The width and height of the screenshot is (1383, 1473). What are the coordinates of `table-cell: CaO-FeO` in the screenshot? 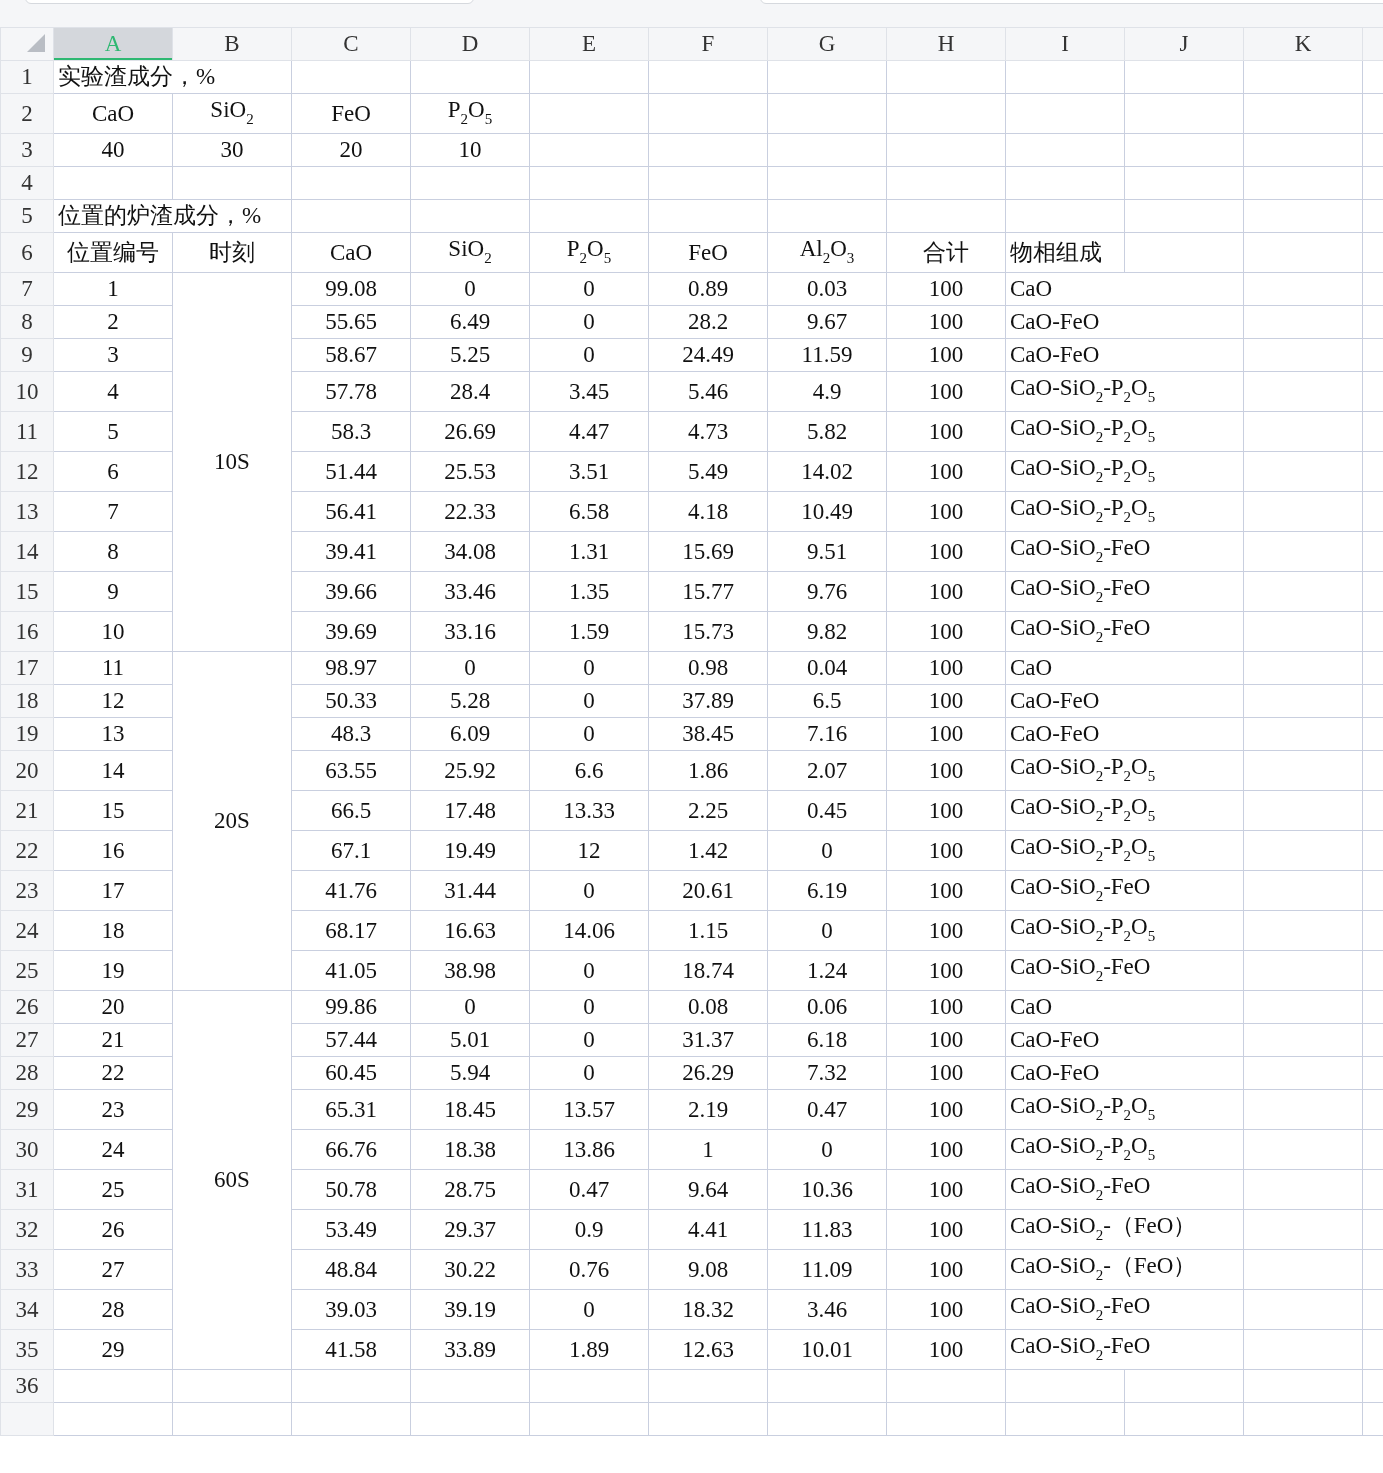 It's located at (1124, 1040).